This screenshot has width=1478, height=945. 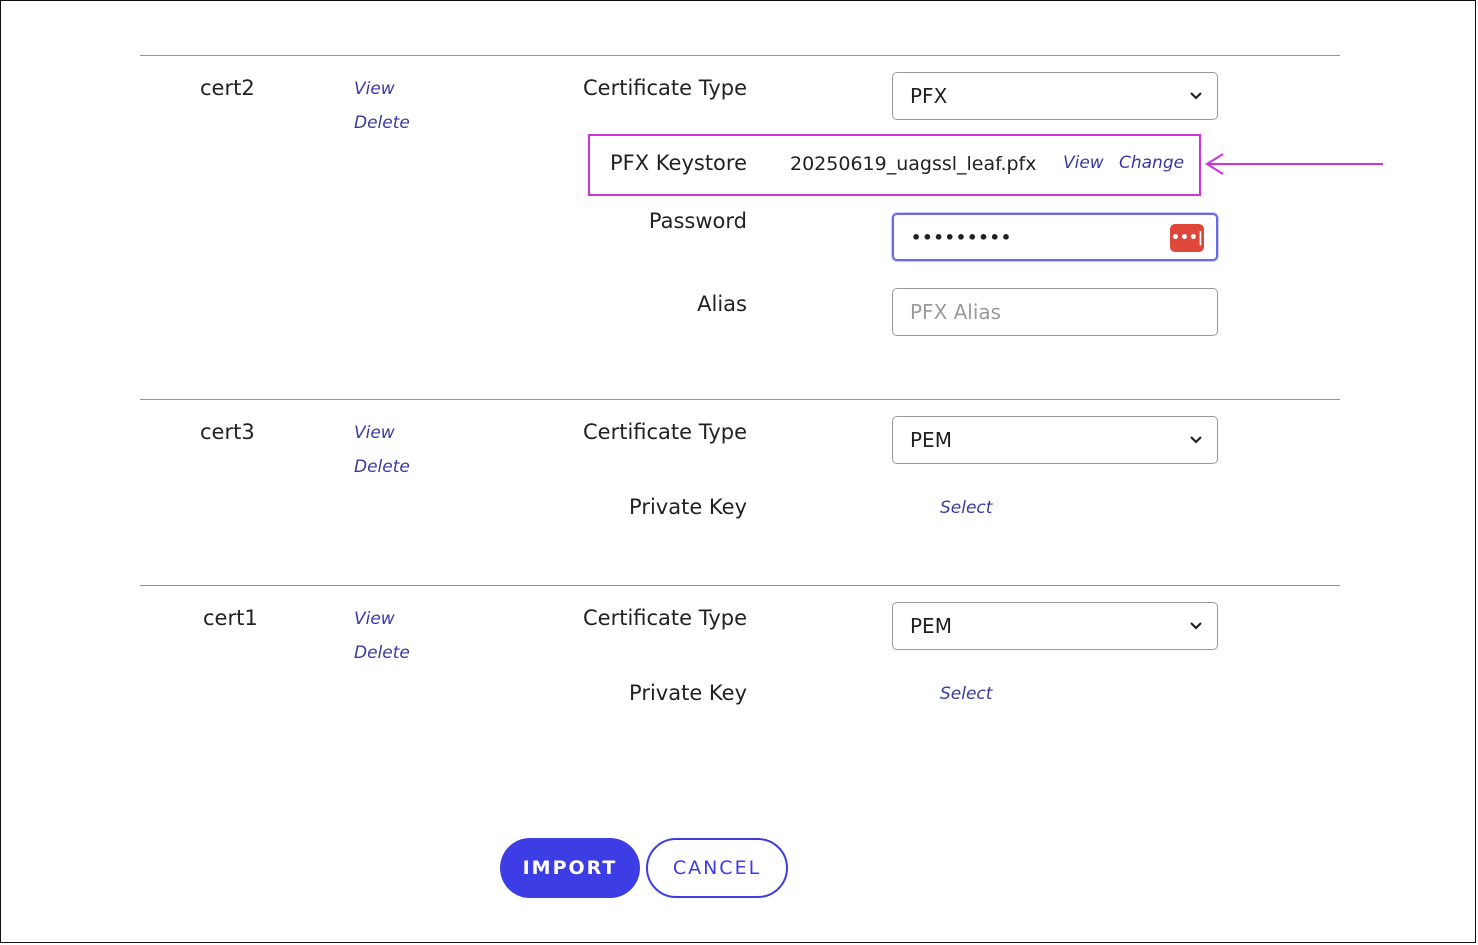 I want to click on password-manager-icon: •••|, so click(x=1187, y=238).